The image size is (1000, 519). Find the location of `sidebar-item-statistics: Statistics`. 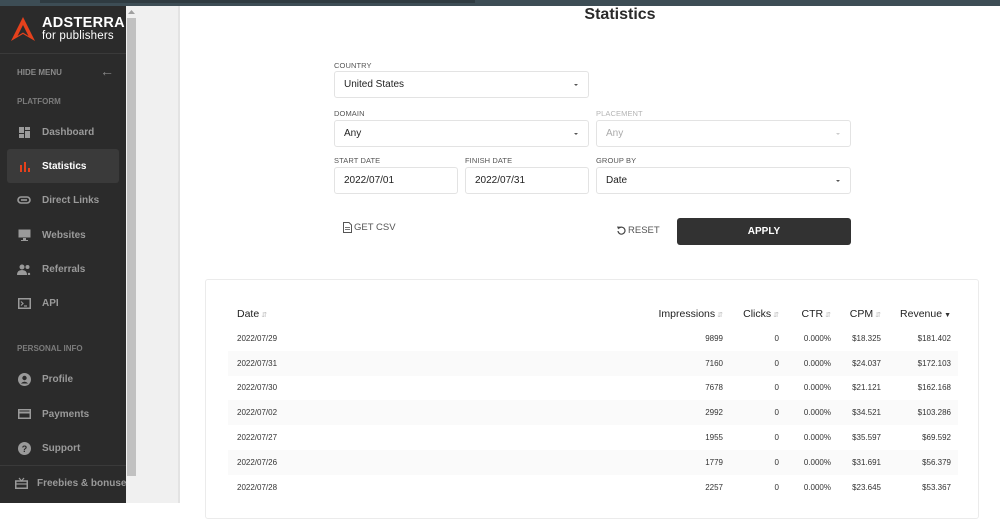

sidebar-item-statistics: Statistics is located at coordinates (63, 166).